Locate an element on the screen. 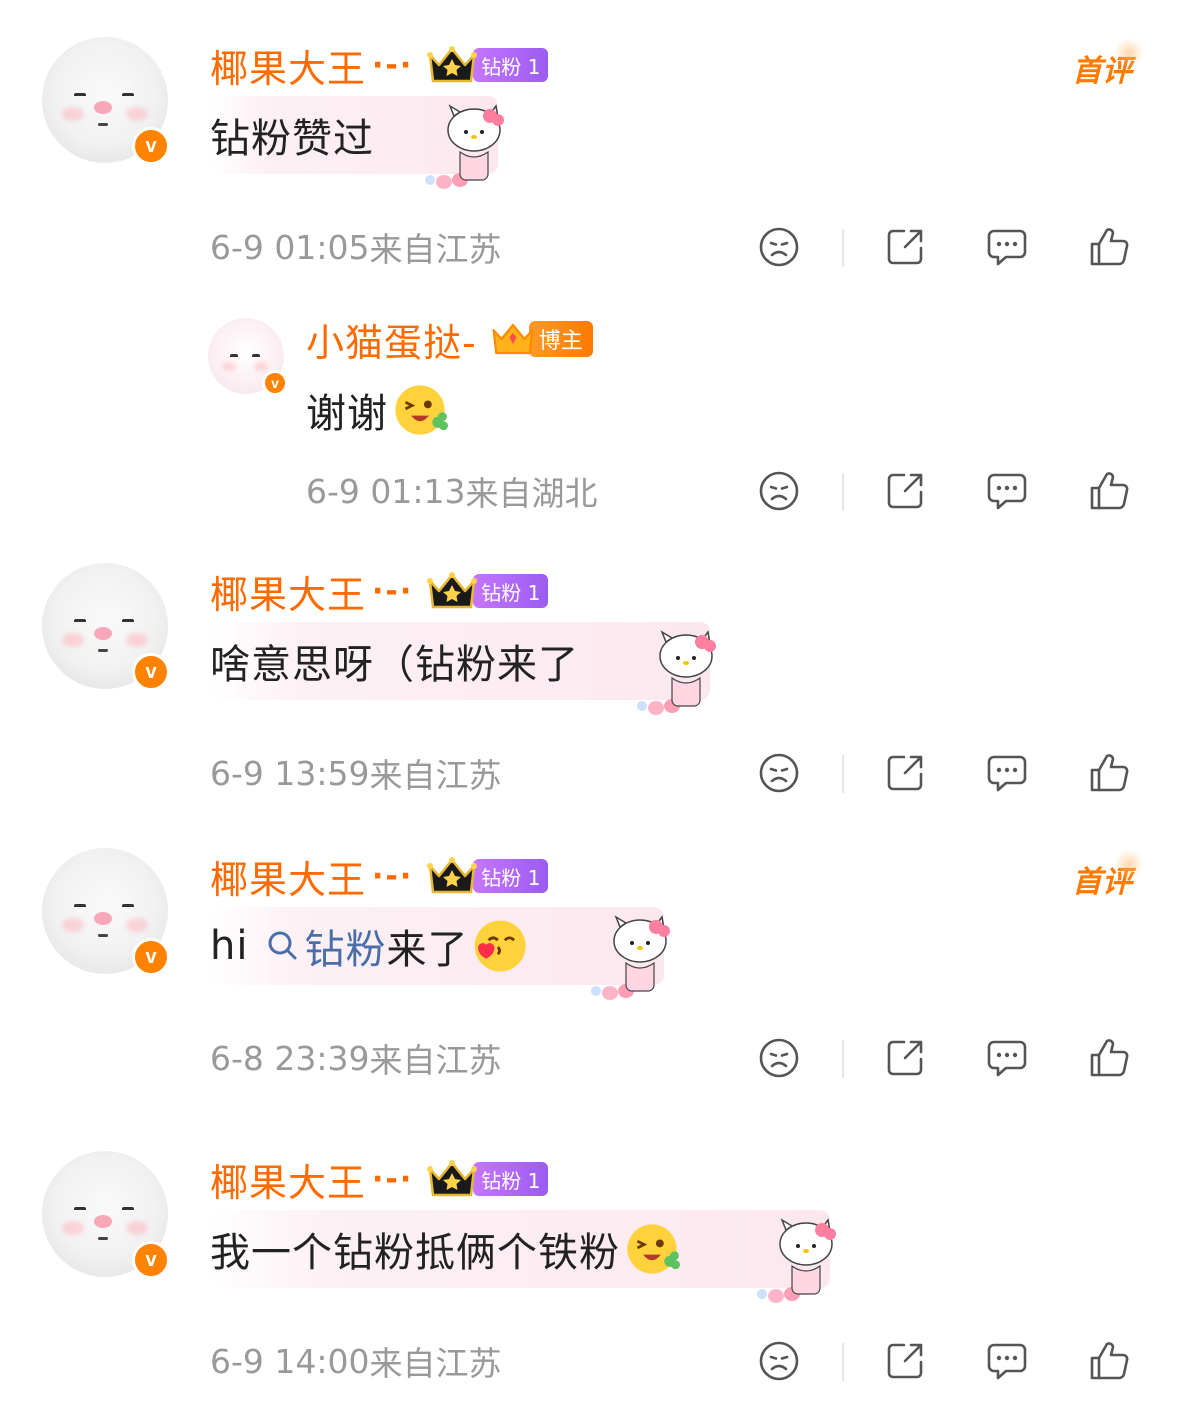 Image resolution: width=1178 pixels, height=1408 pixels. topic-search-link: 钻粉 is located at coordinates (345, 946).